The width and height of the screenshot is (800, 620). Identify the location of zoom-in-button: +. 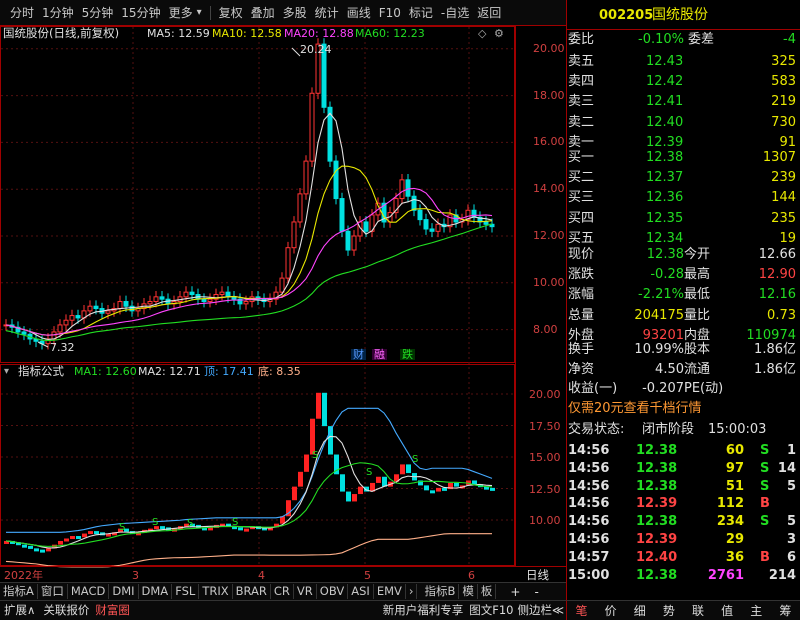
(515, 592).